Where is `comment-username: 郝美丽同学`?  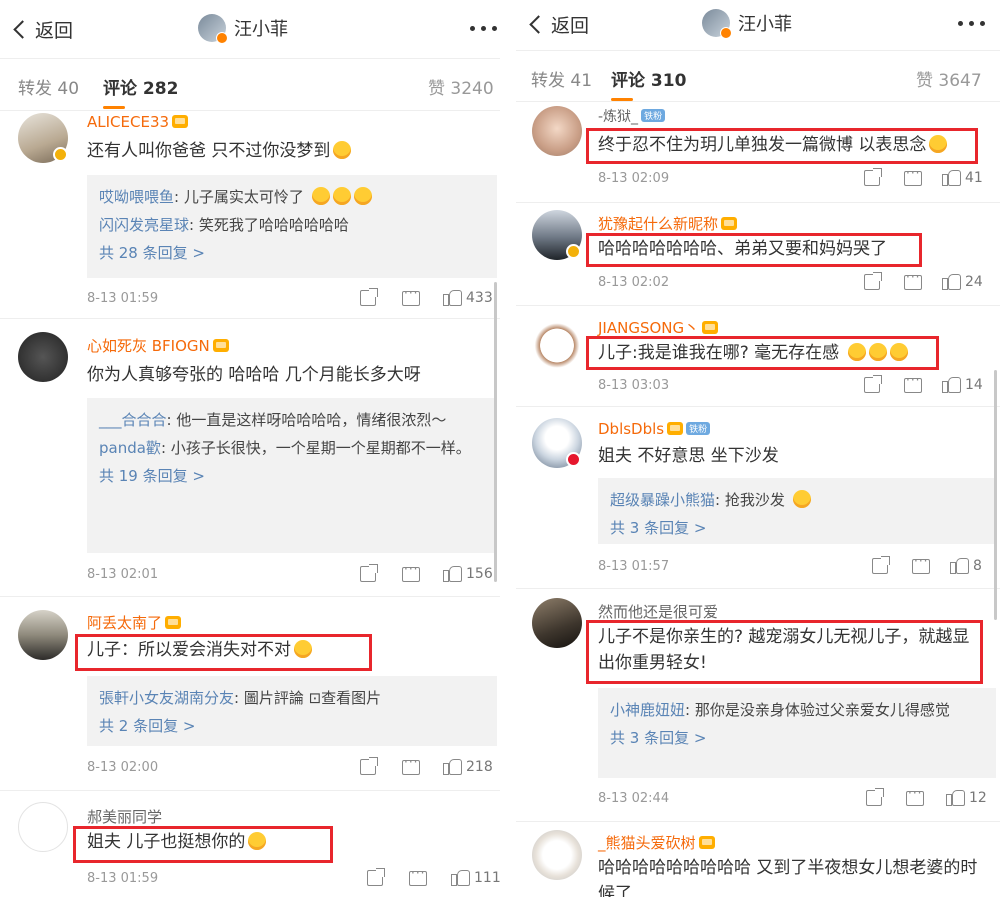 comment-username: 郝美丽同学 is located at coordinates (124, 816).